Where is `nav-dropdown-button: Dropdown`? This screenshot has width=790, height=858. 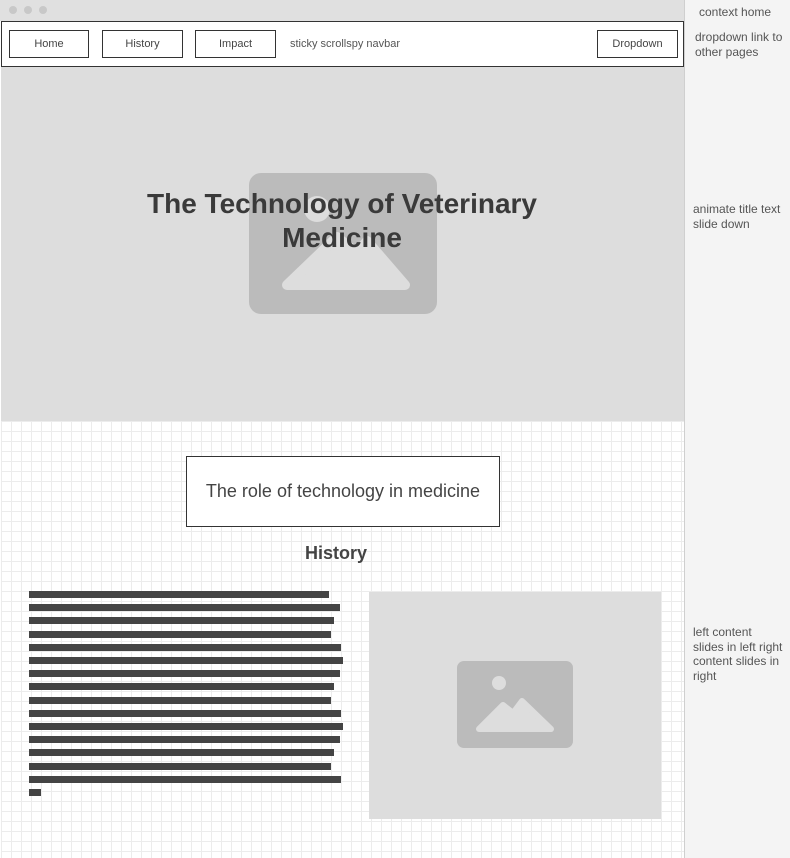 nav-dropdown-button: Dropdown is located at coordinates (637, 44).